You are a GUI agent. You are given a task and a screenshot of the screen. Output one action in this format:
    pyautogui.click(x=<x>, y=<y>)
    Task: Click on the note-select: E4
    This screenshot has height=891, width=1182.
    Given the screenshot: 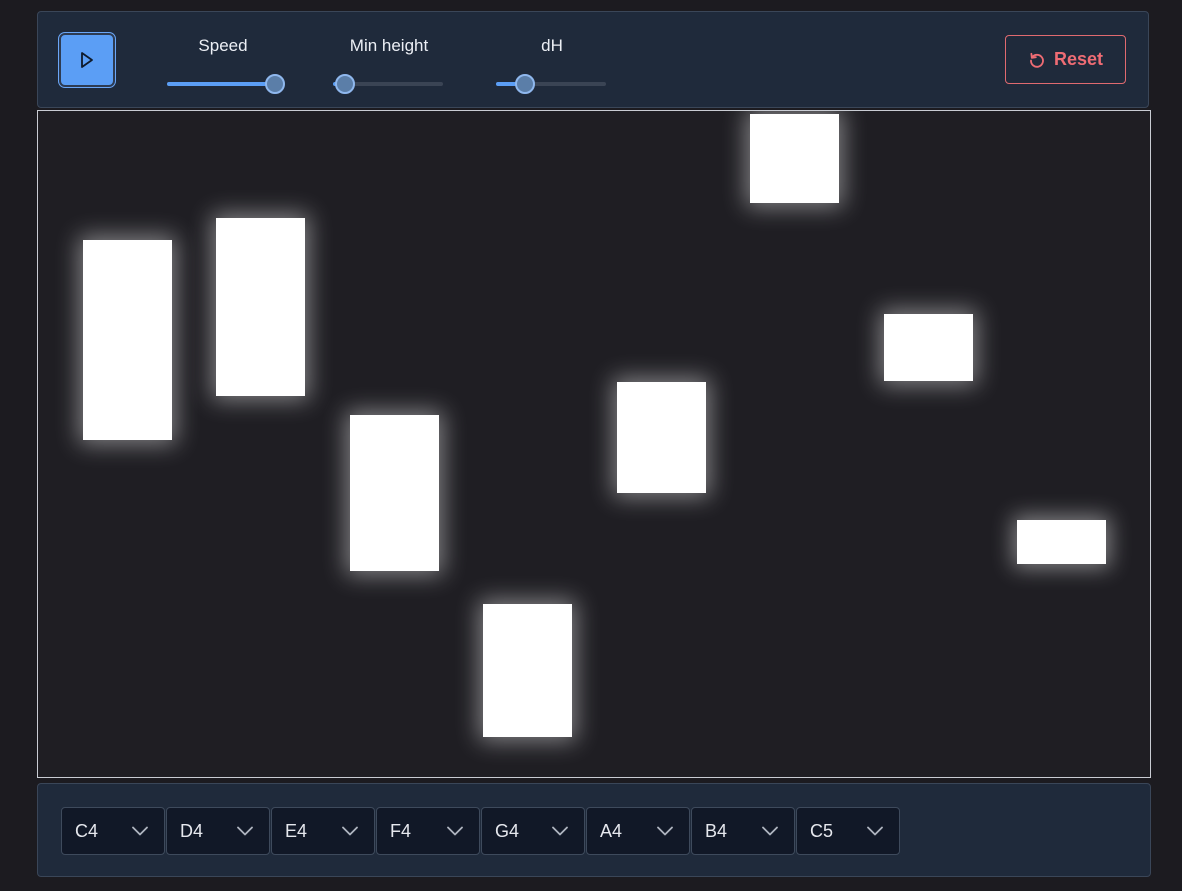 What is the action you would take?
    pyautogui.click(x=323, y=831)
    